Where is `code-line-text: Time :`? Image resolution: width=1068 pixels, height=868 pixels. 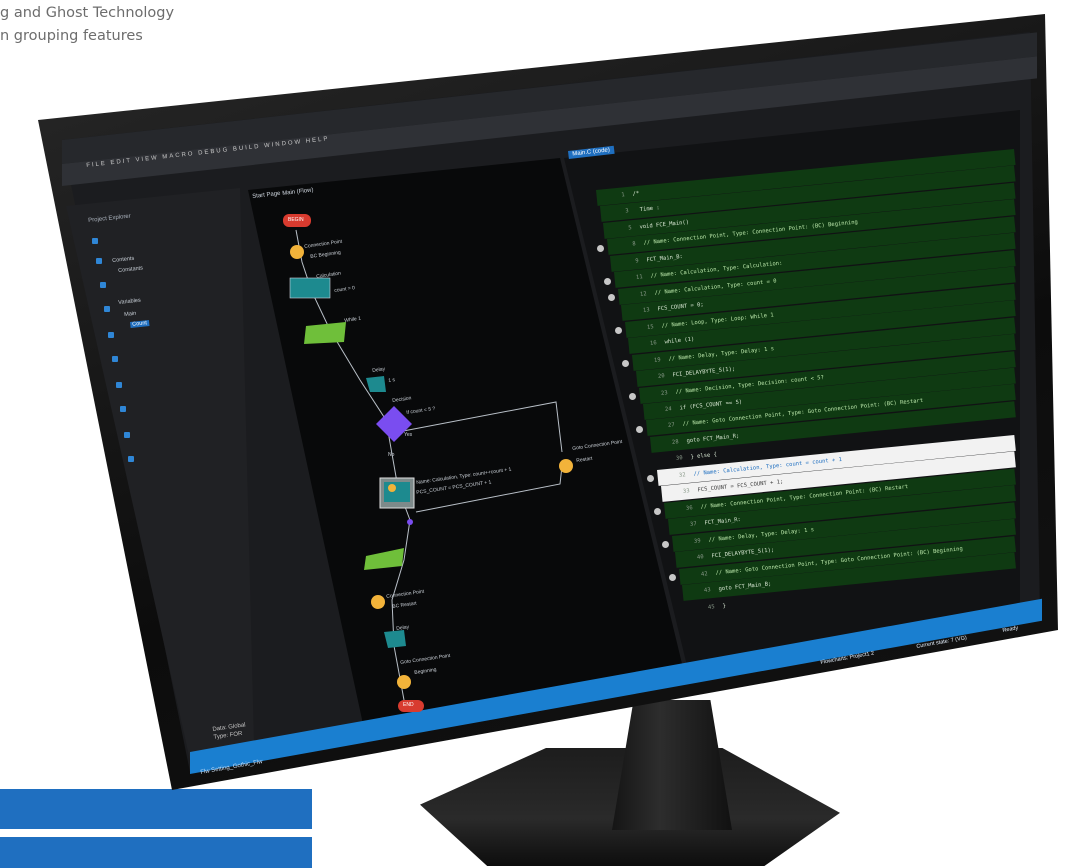 code-line-text: Time : is located at coordinates (647, 209).